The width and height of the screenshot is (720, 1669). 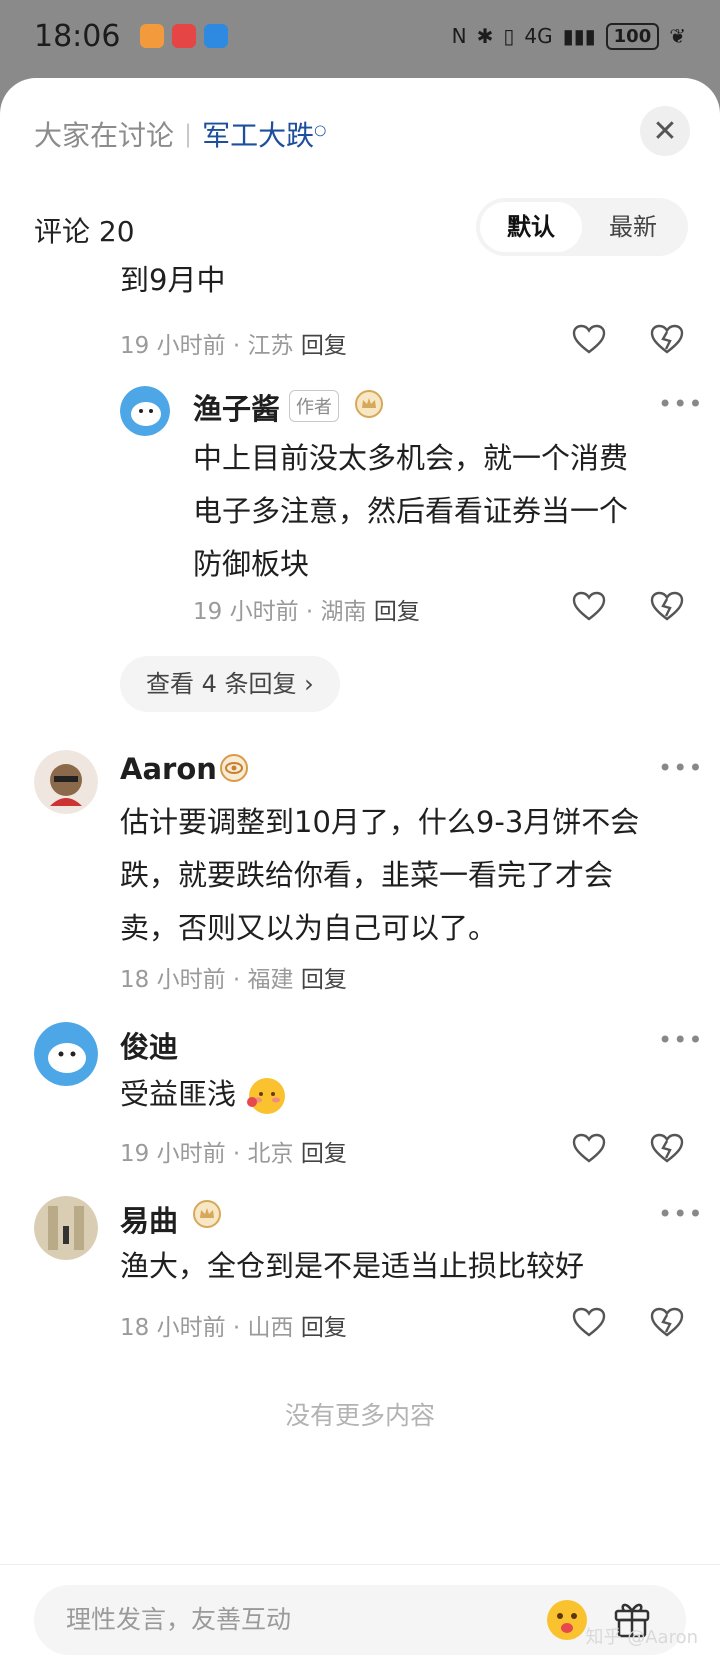 What do you see at coordinates (306, 612) in the screenshot?
I see `comment-meta: 19 小时前 · 湖南 回复` at bounding box center [306, 612].